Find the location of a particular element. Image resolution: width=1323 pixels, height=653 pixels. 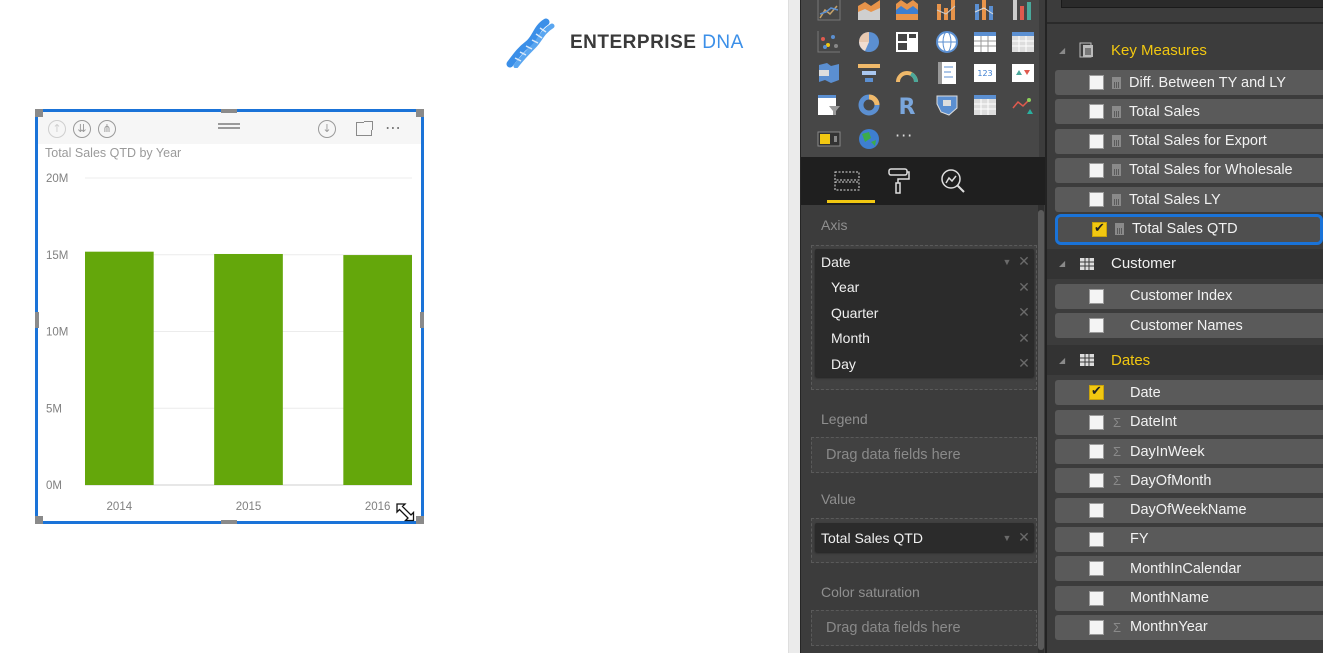

field-item: Total Sales for Wholesale is located at coordinates (1189, 170).